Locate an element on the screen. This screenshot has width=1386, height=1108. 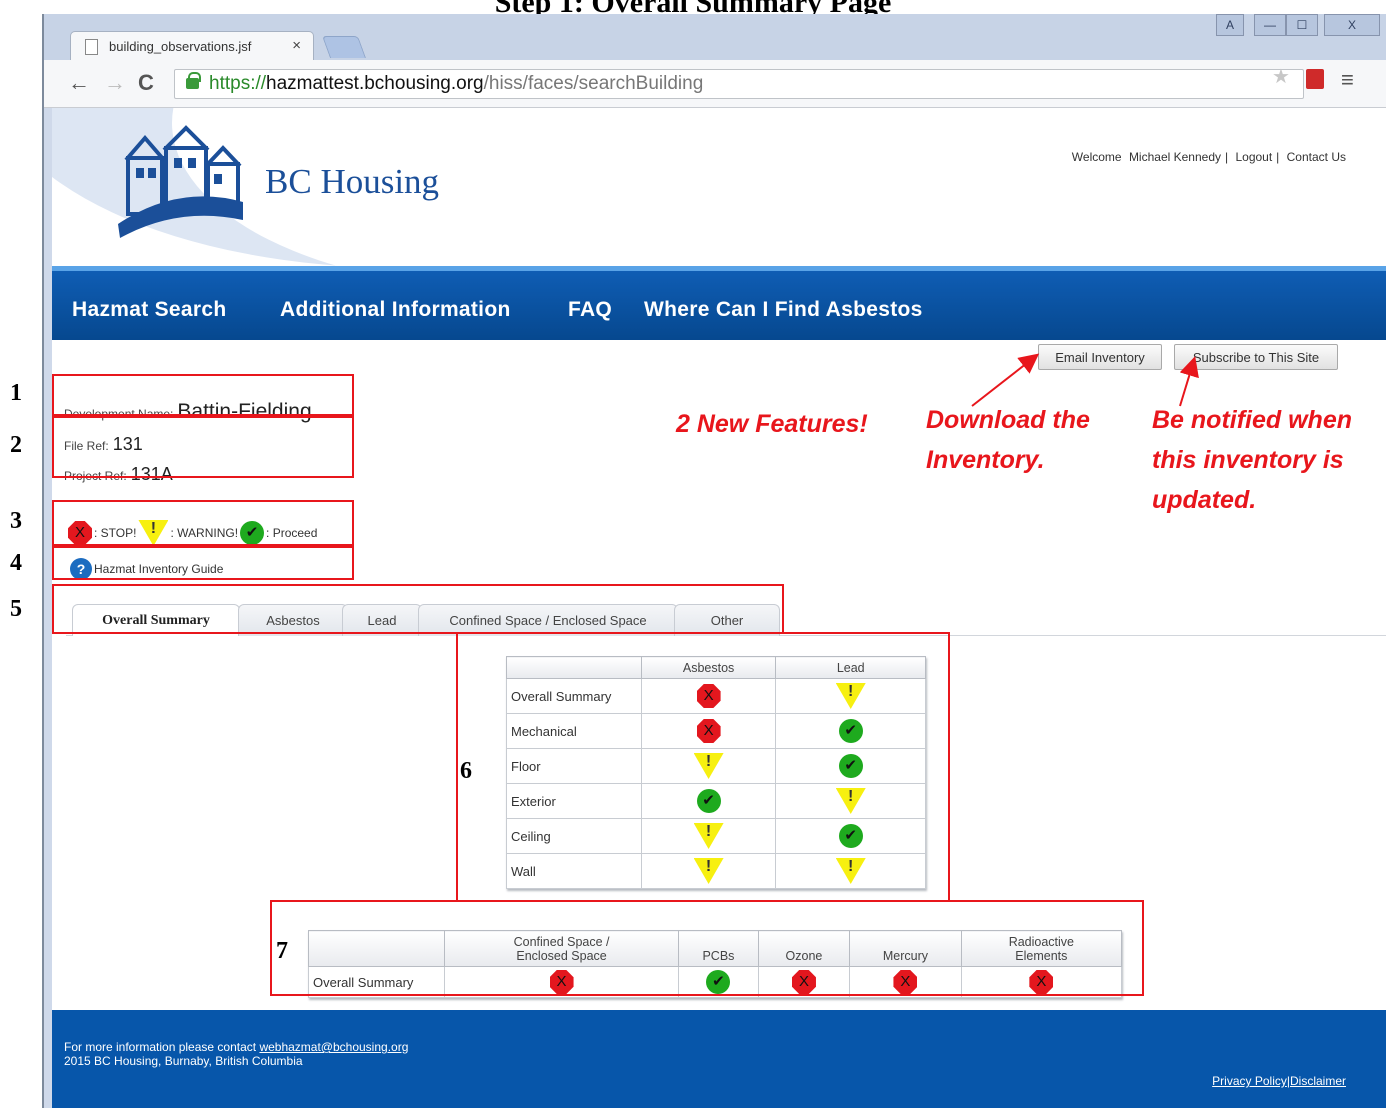
annotation-number-1: 1 is located at coordinates (16, 393).